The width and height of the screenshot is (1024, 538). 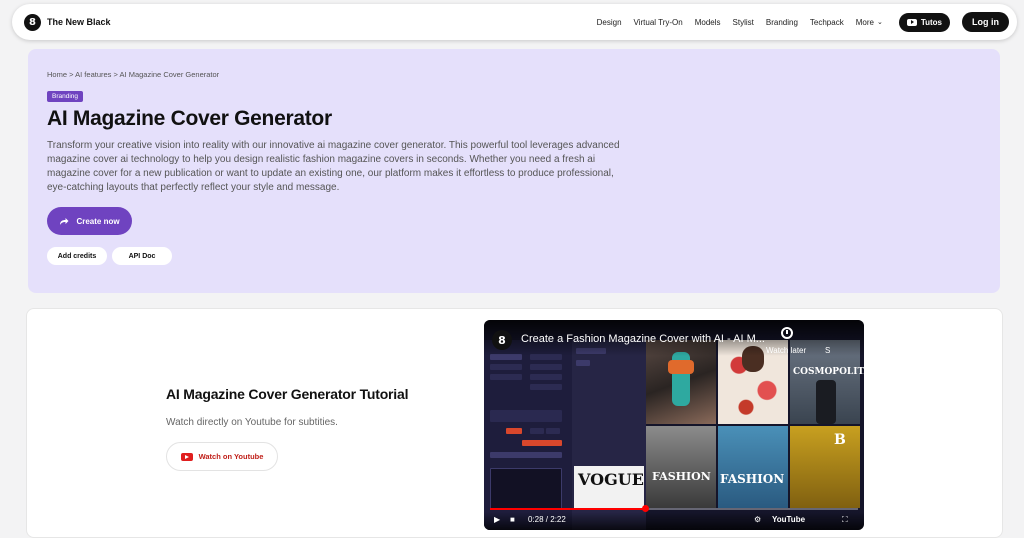 What do you see at coordinates (931, 22) in the screenshot?
I see `tutos-label: Tutos` at bounding box center [931, 22].